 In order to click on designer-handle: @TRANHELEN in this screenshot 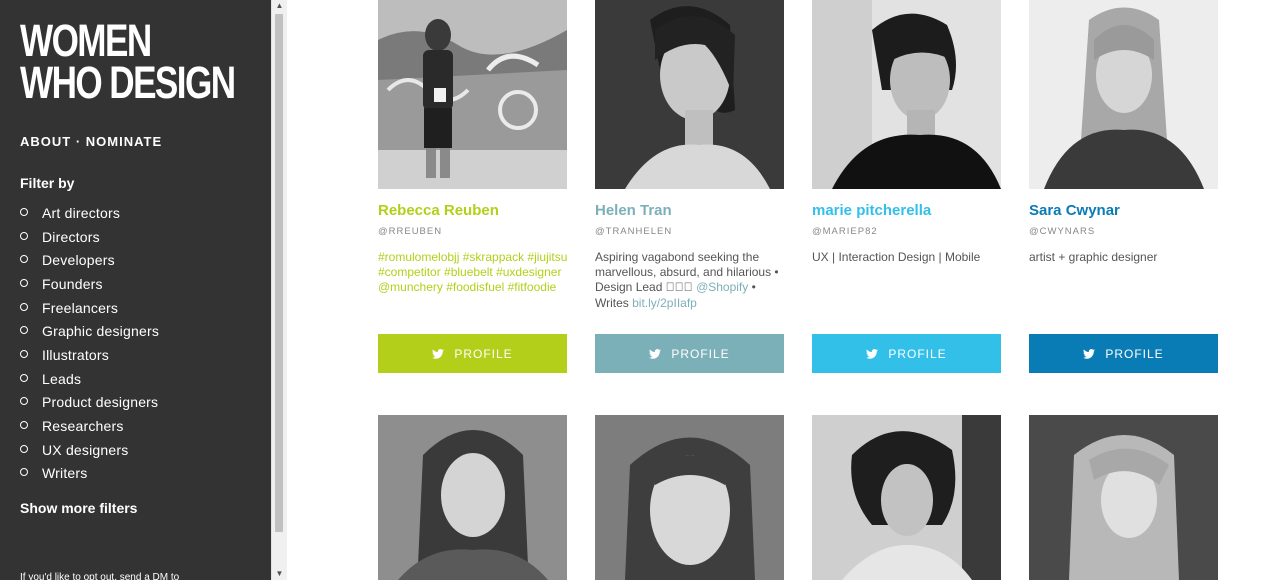, I will do `click(634, 231)`.